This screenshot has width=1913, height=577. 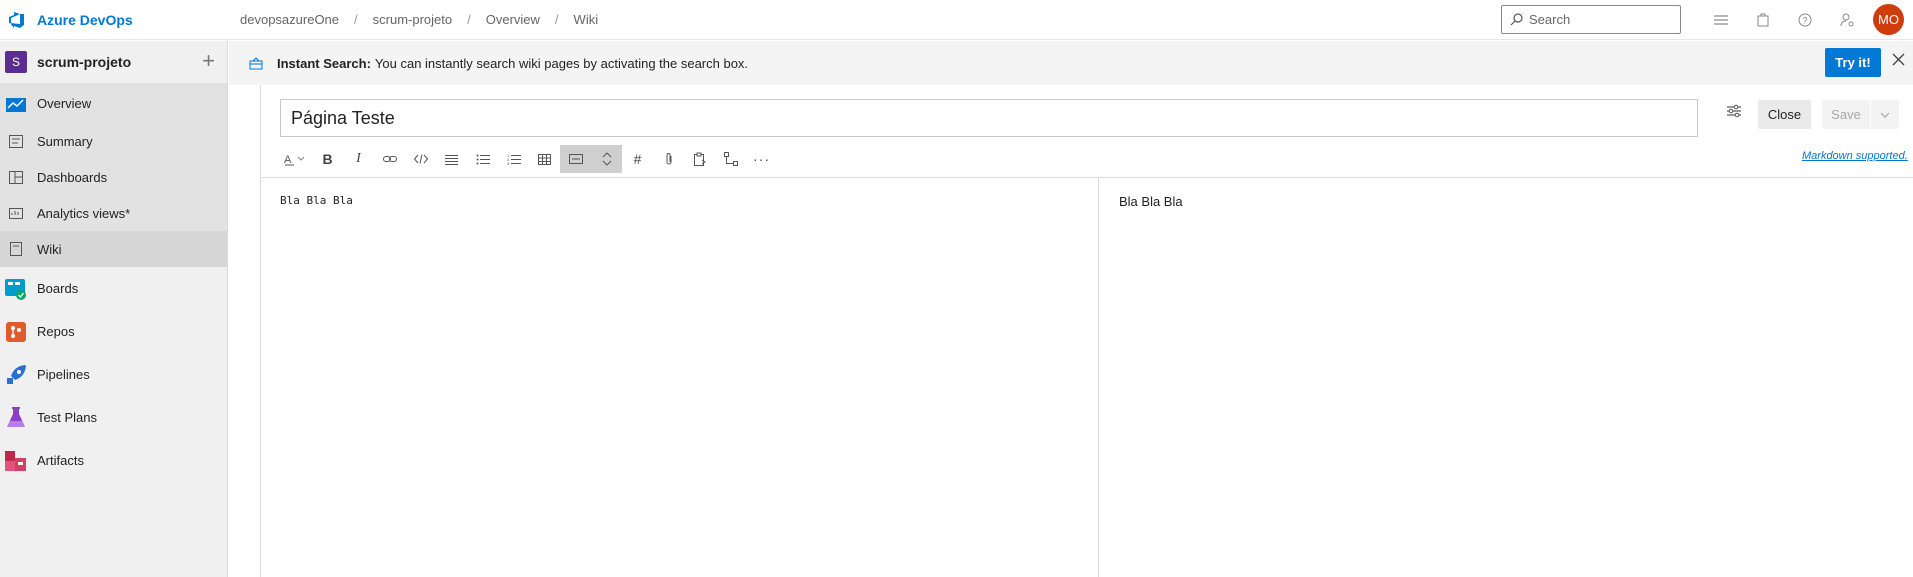 What do you see at coordinates (113, 249) in the screenshot?
I see `sidebar-item-wiki: Wiki` at bounding box center [113, 249].